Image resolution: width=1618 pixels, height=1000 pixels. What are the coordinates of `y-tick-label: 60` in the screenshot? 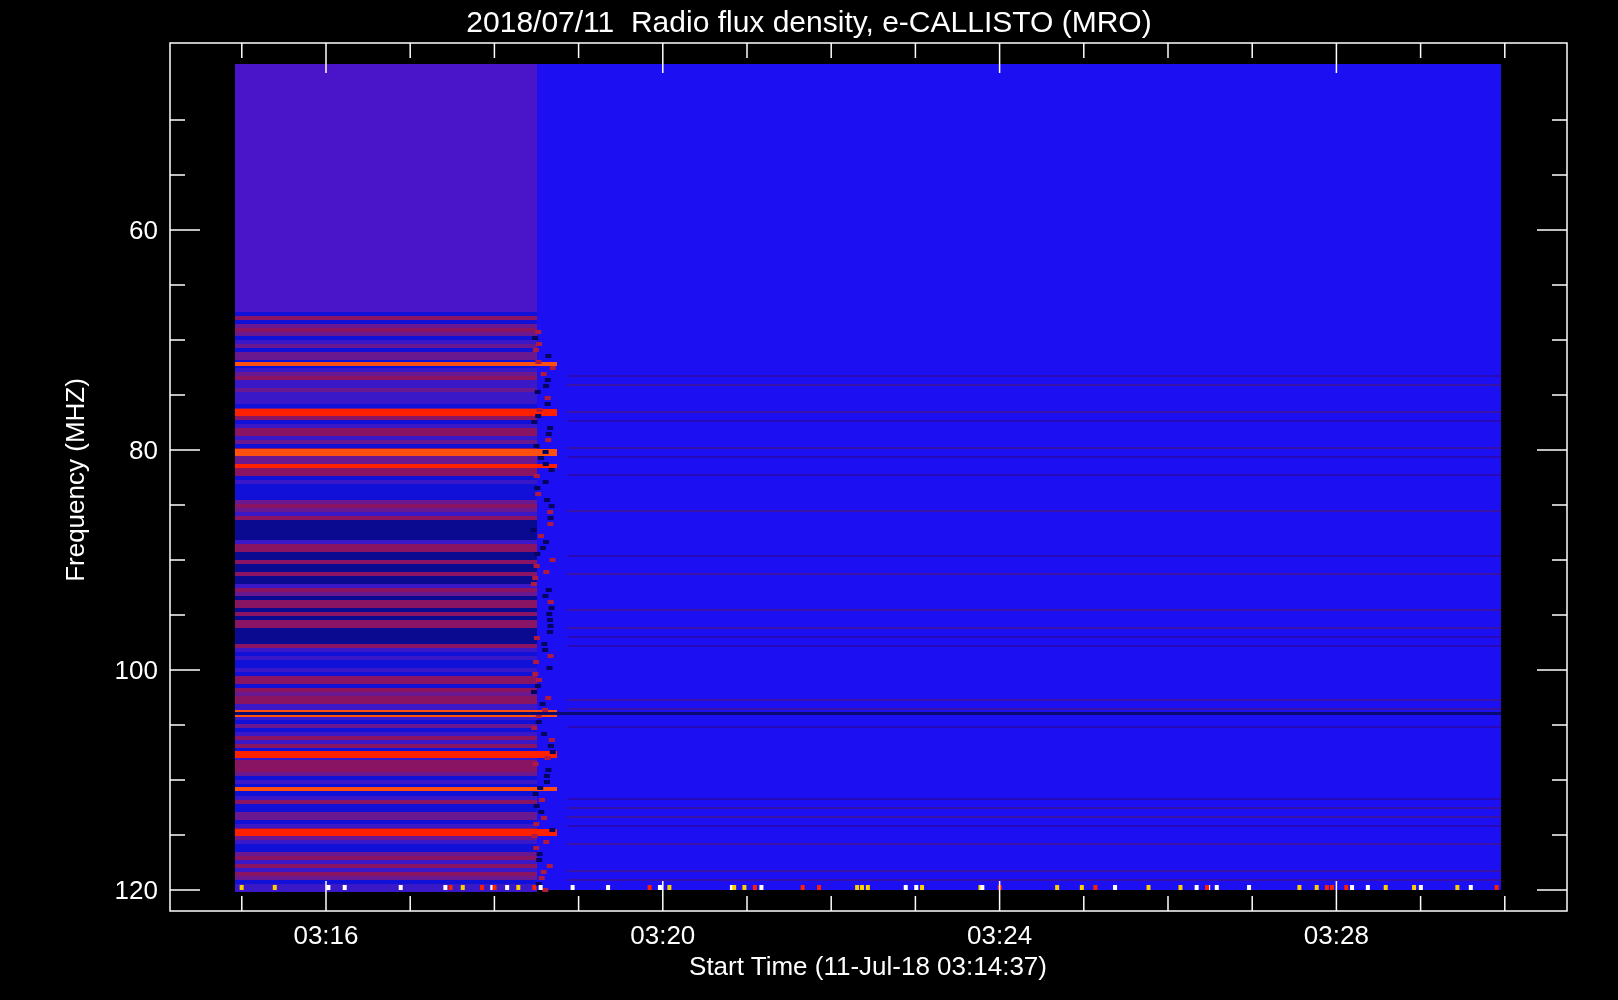 It's located at (143, 230).